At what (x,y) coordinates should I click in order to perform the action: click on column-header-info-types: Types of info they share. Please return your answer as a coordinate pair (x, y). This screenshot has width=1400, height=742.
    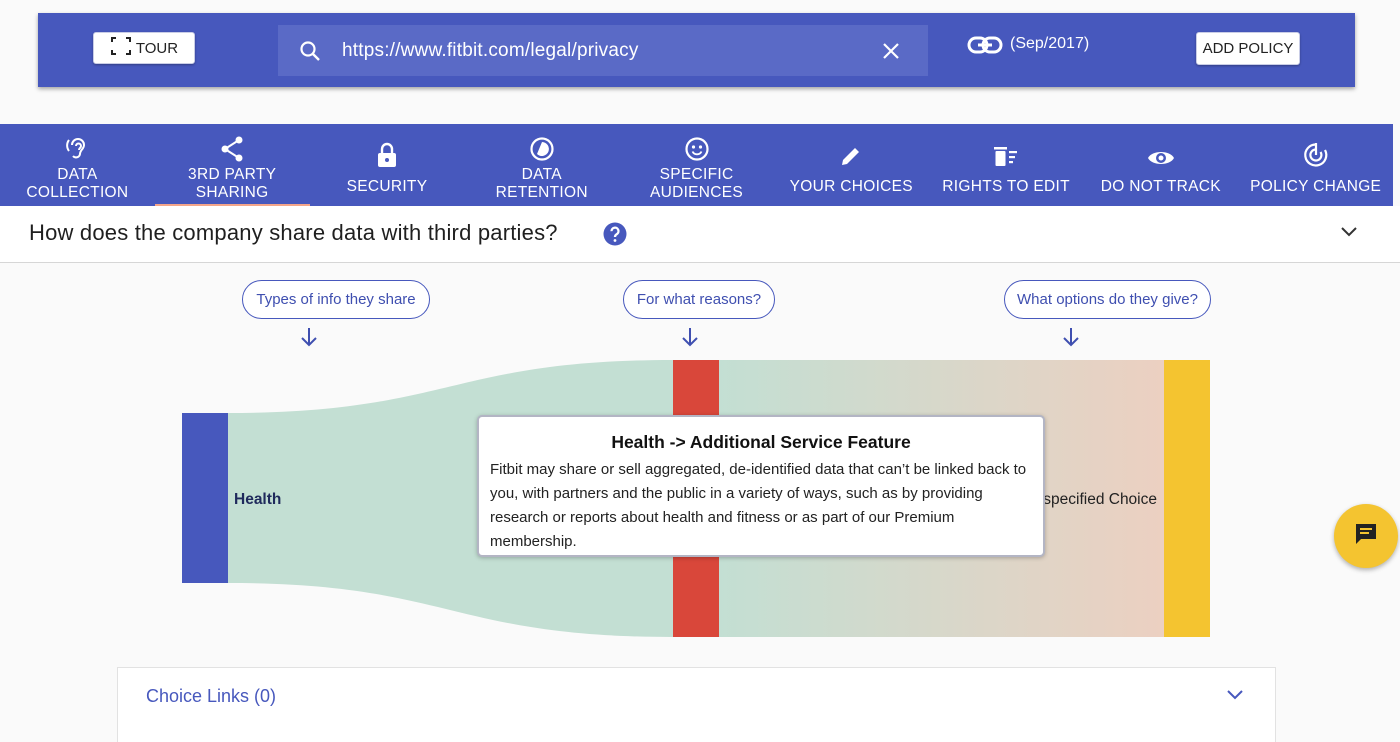
    Looking at the image, I should click on (336, 299).